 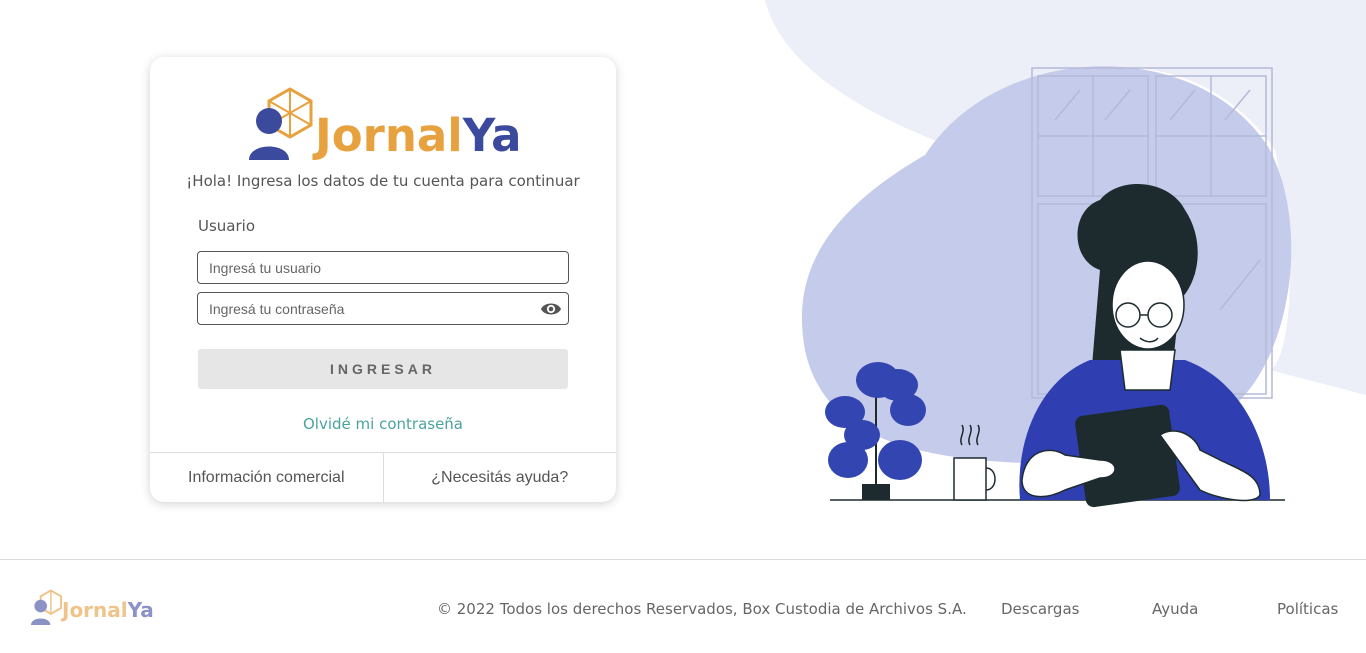 What do you see at coordinates (499, 477) in the screenshot?
I see `help-link: ¿Necesitás ayuda?` at bounding box center [499, 477].